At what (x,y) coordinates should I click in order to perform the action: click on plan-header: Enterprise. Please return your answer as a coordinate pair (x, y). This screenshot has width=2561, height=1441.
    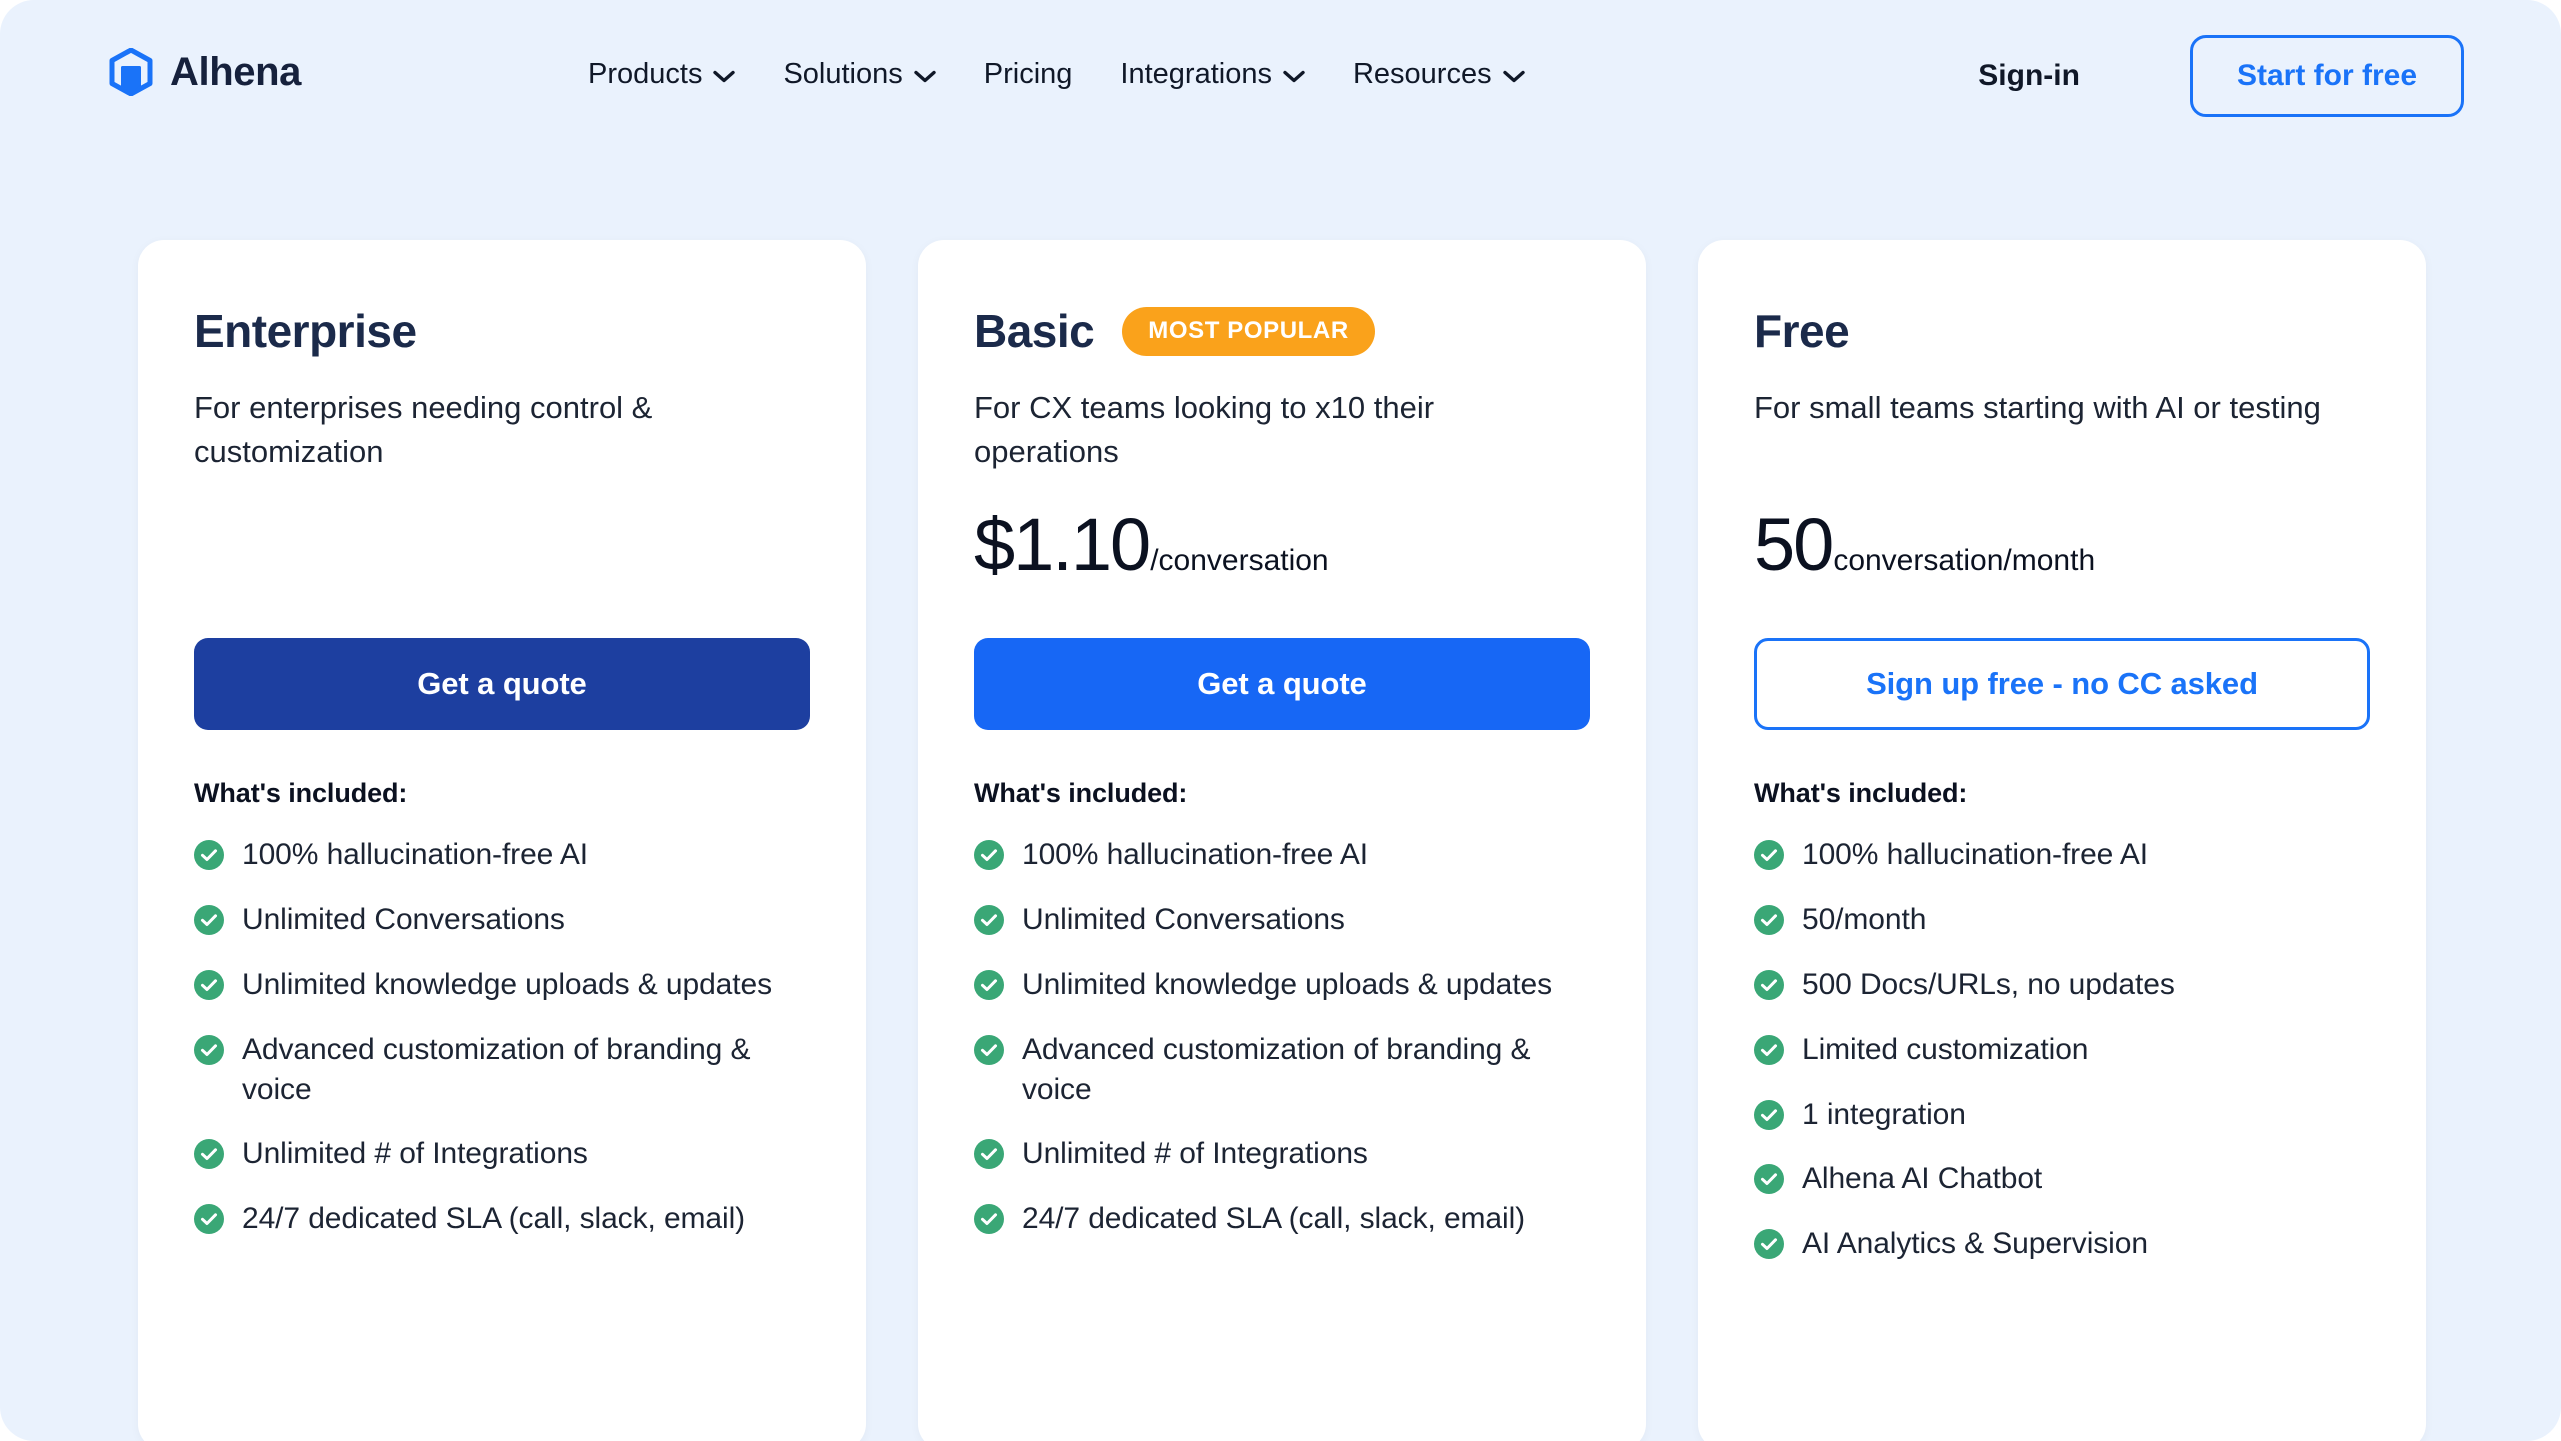
    Looking at the image, I should click on (502, 331).